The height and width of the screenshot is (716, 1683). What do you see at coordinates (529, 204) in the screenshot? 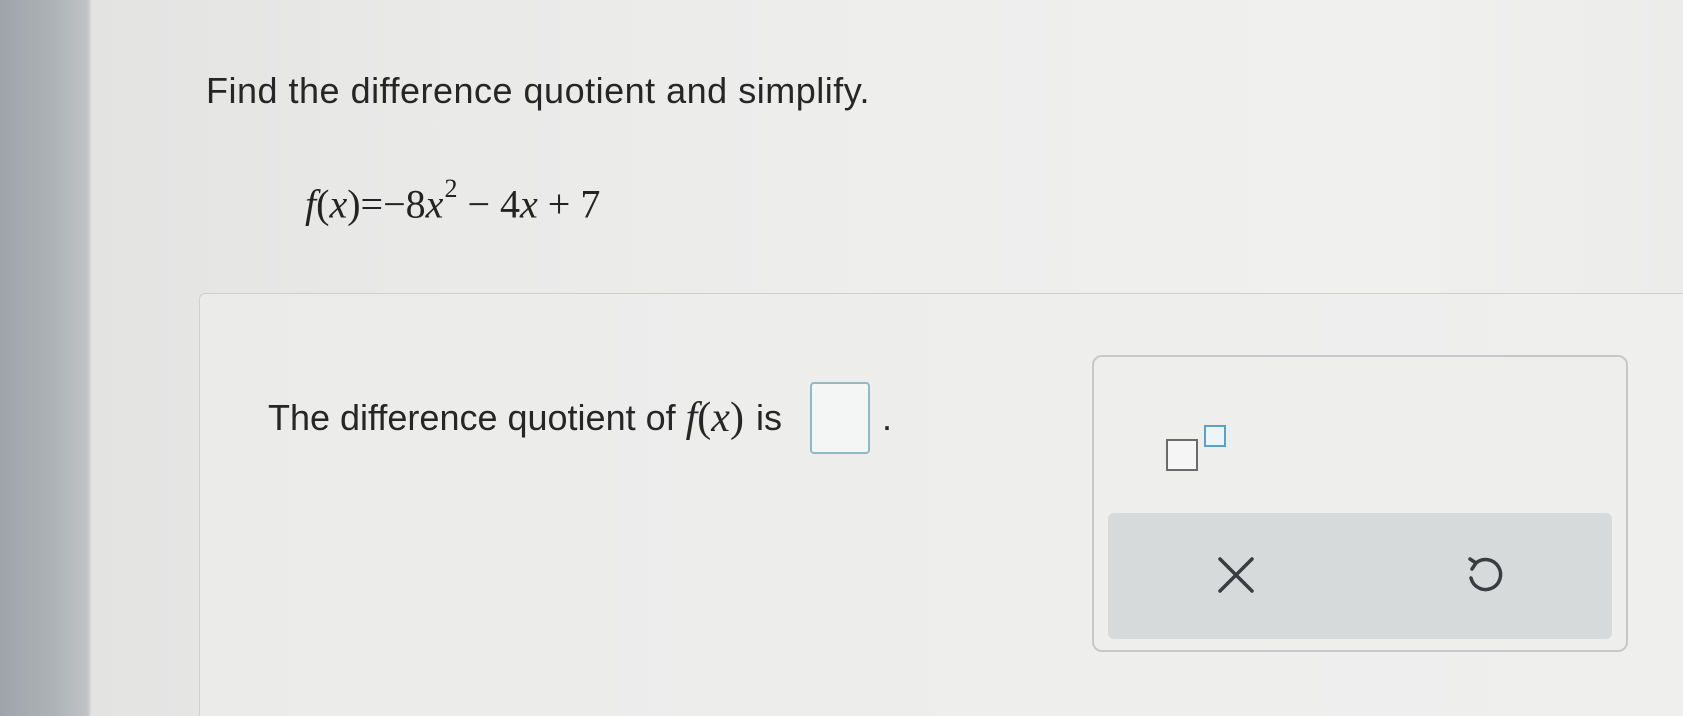
I see `term-two-variable: x` at bounding box center [529, 204].